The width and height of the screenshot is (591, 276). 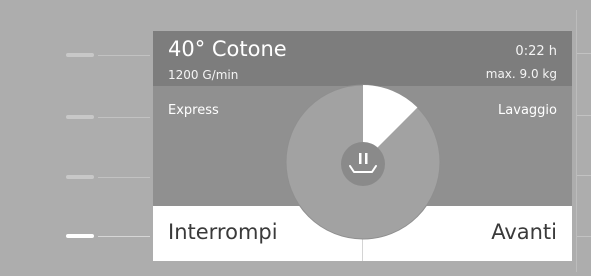 What do you see at coordinates (362, 58) in the screenshot?
I see `program-header: 40° Cotone 1200 G/min 0:22 h max. 9.0 kg` at bounding box center [362, 58].